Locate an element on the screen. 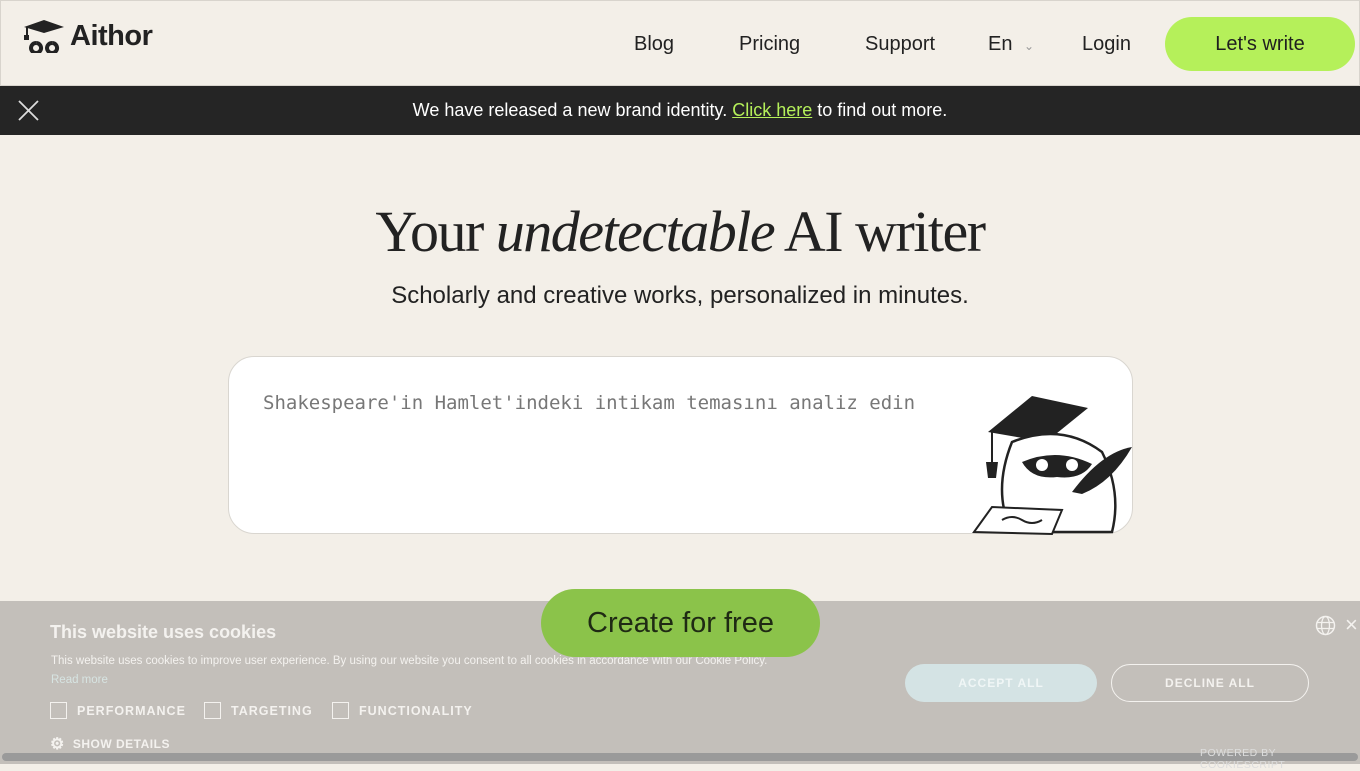 This screenshot has height=771, width=1360. graduation-cap-infinity-icon is located at coordinates (44, 36).